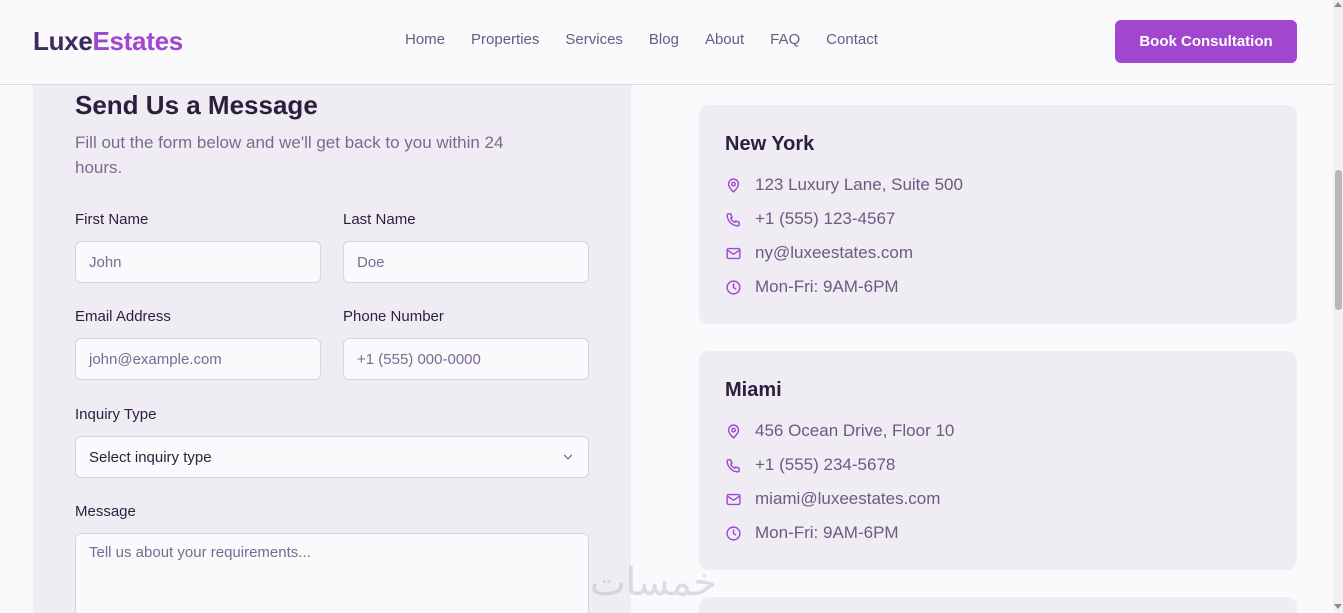  I want to click on first-name-label: First Name, so click(112, 219).